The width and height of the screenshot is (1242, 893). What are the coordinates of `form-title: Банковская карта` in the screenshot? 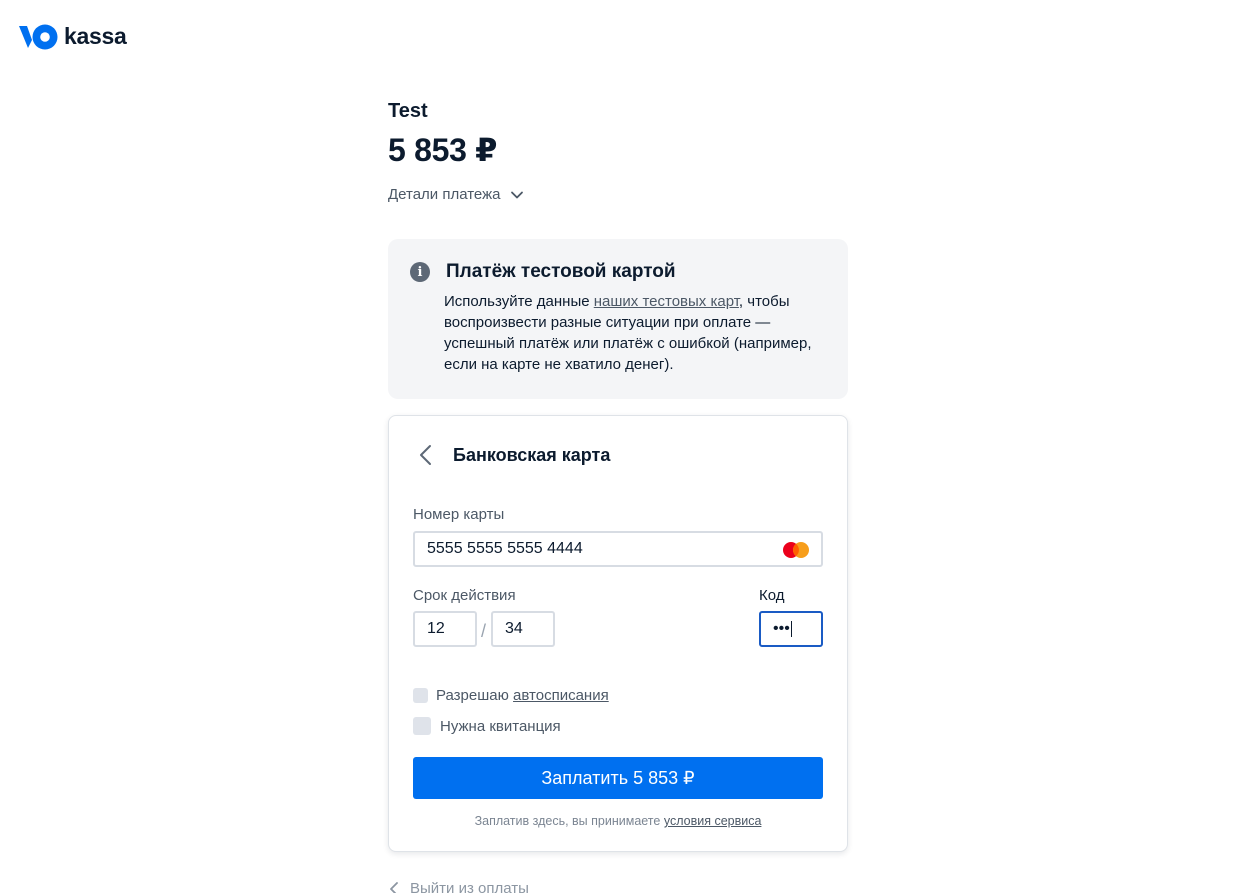 It's located at (532, 454).